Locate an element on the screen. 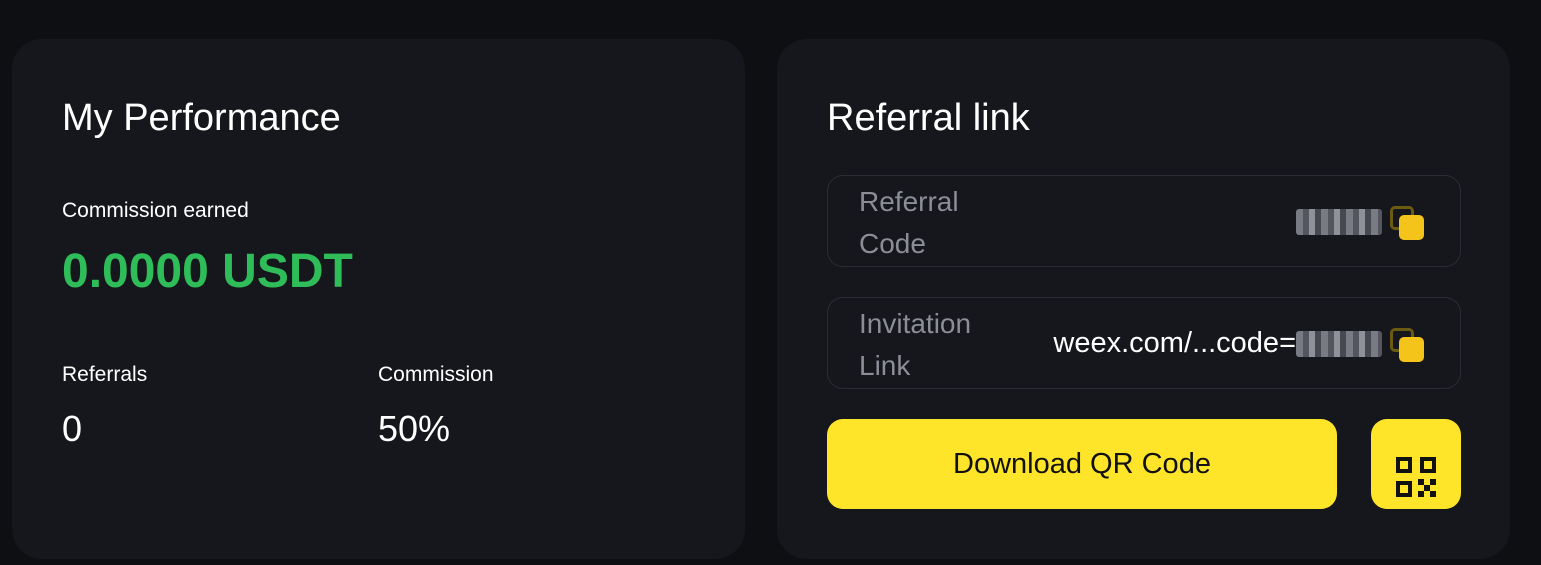 The height and width of the screenshot is (565, 1541). qr-code-button is located at coordinates (1416, 464).